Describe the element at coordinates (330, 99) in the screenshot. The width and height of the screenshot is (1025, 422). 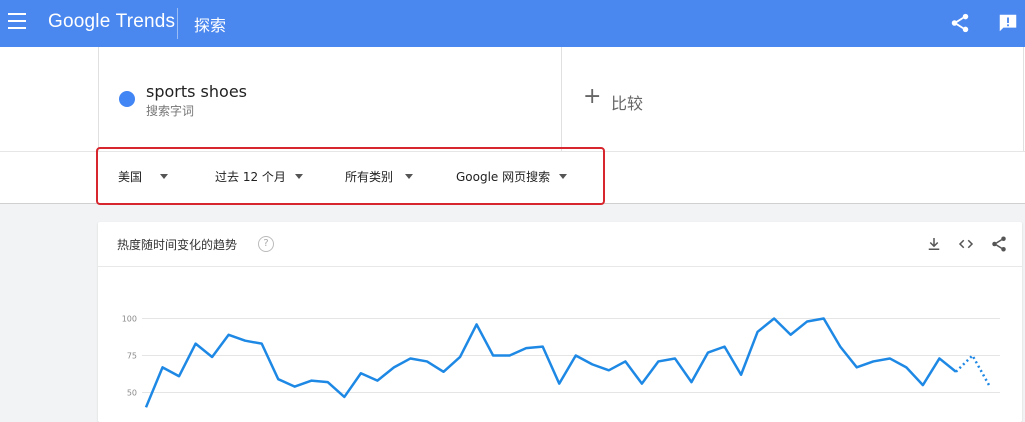
I see `search-term-card: sports shoes 搜索字词` at that location.